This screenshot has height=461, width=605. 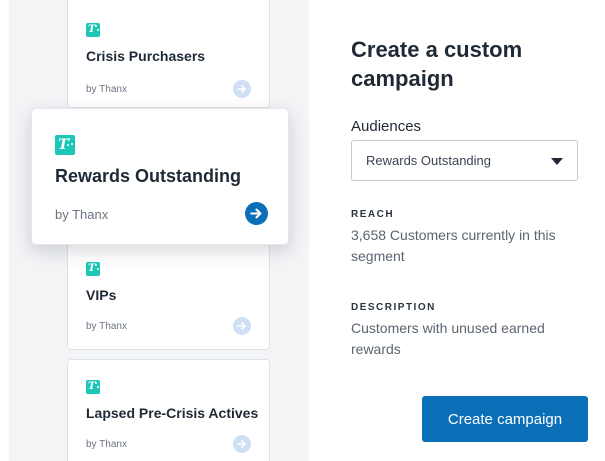 What do you see at coordinates (393, 307) in the screenshot?
I see `description-label: DESCRIPTION` at bounding box center [393, 307].